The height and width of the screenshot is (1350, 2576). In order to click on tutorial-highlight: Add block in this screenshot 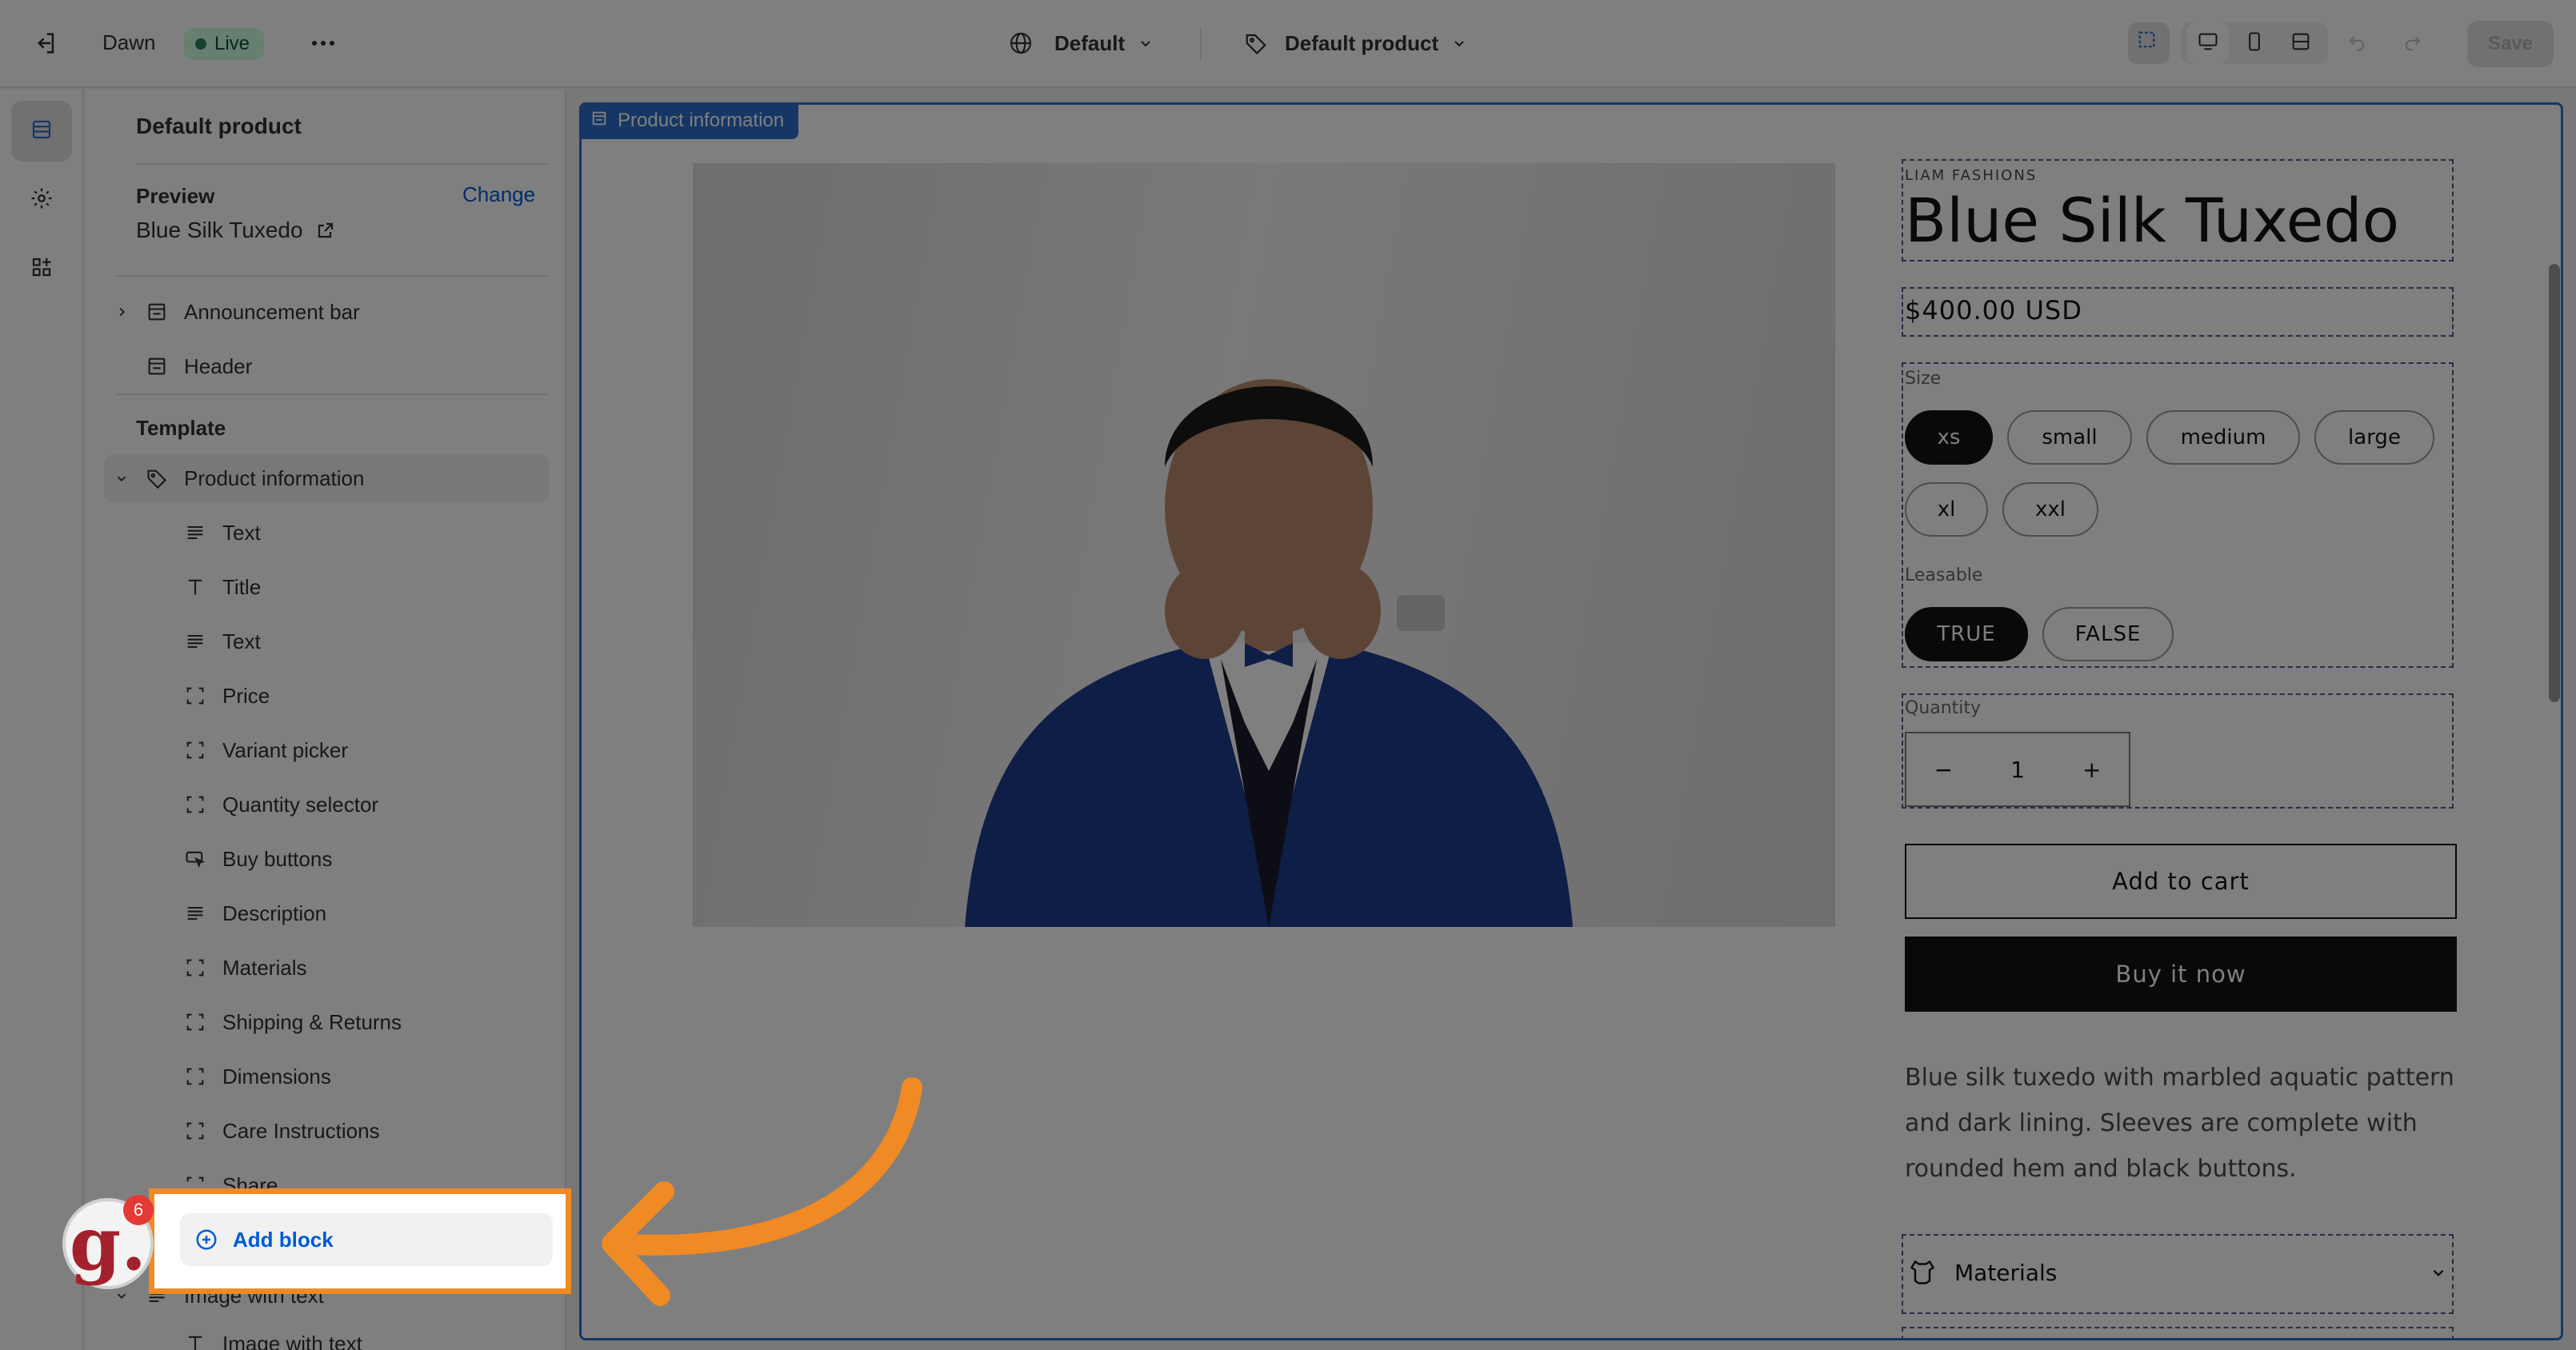, I will do `click(360, 1241)`.